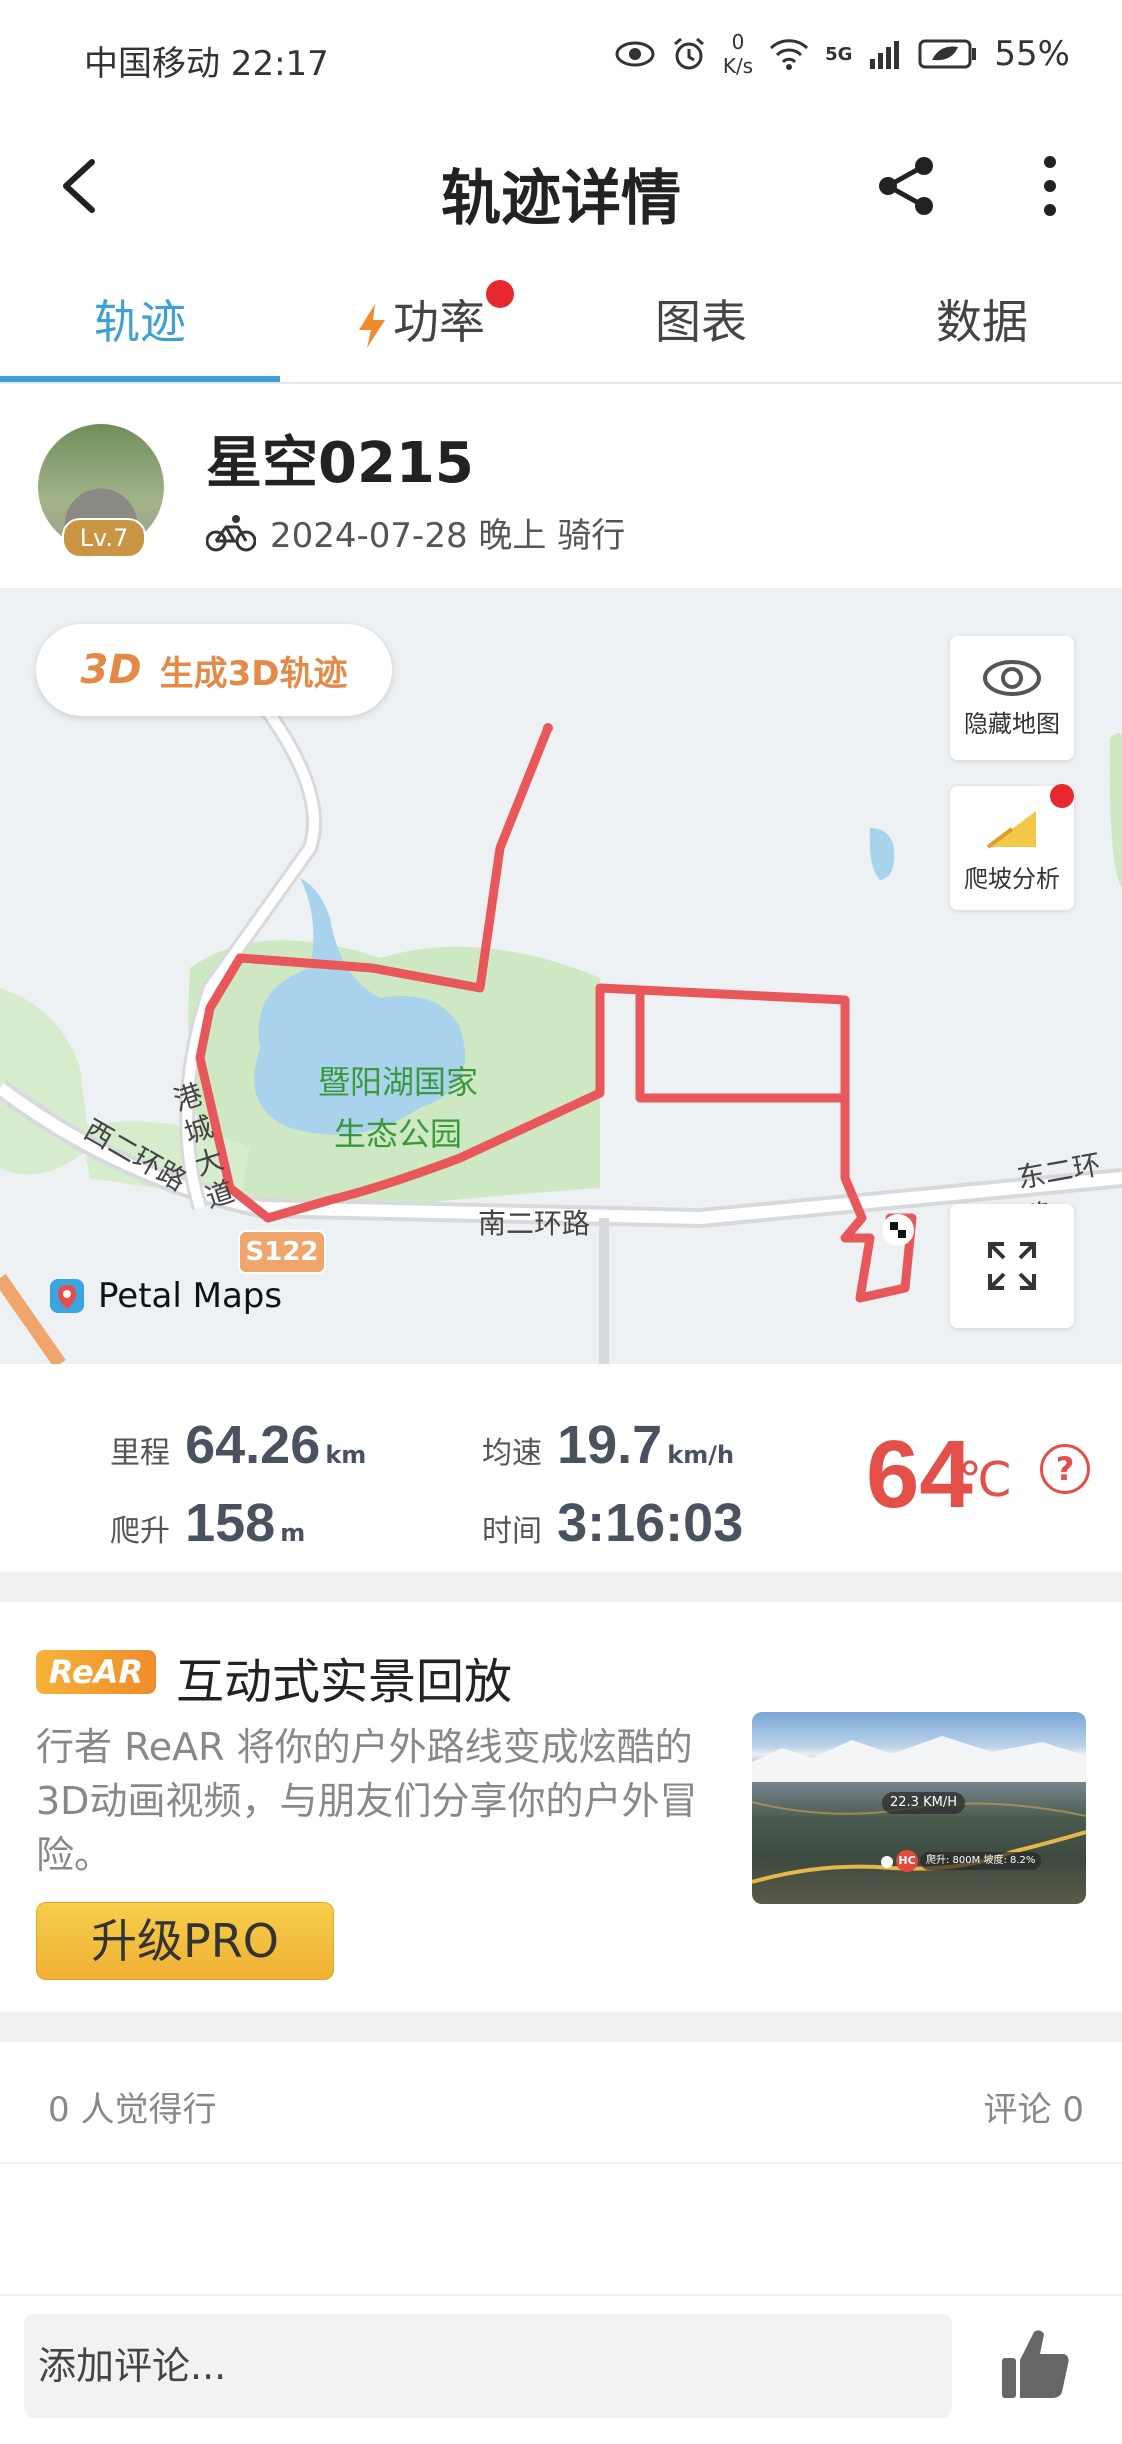 This screenshot has width=1122, height=2444. Describe the element at coordinates (398, 1108) in the screenshot. I see `park-label: 暨阳湖国家 生态公园` at that location.